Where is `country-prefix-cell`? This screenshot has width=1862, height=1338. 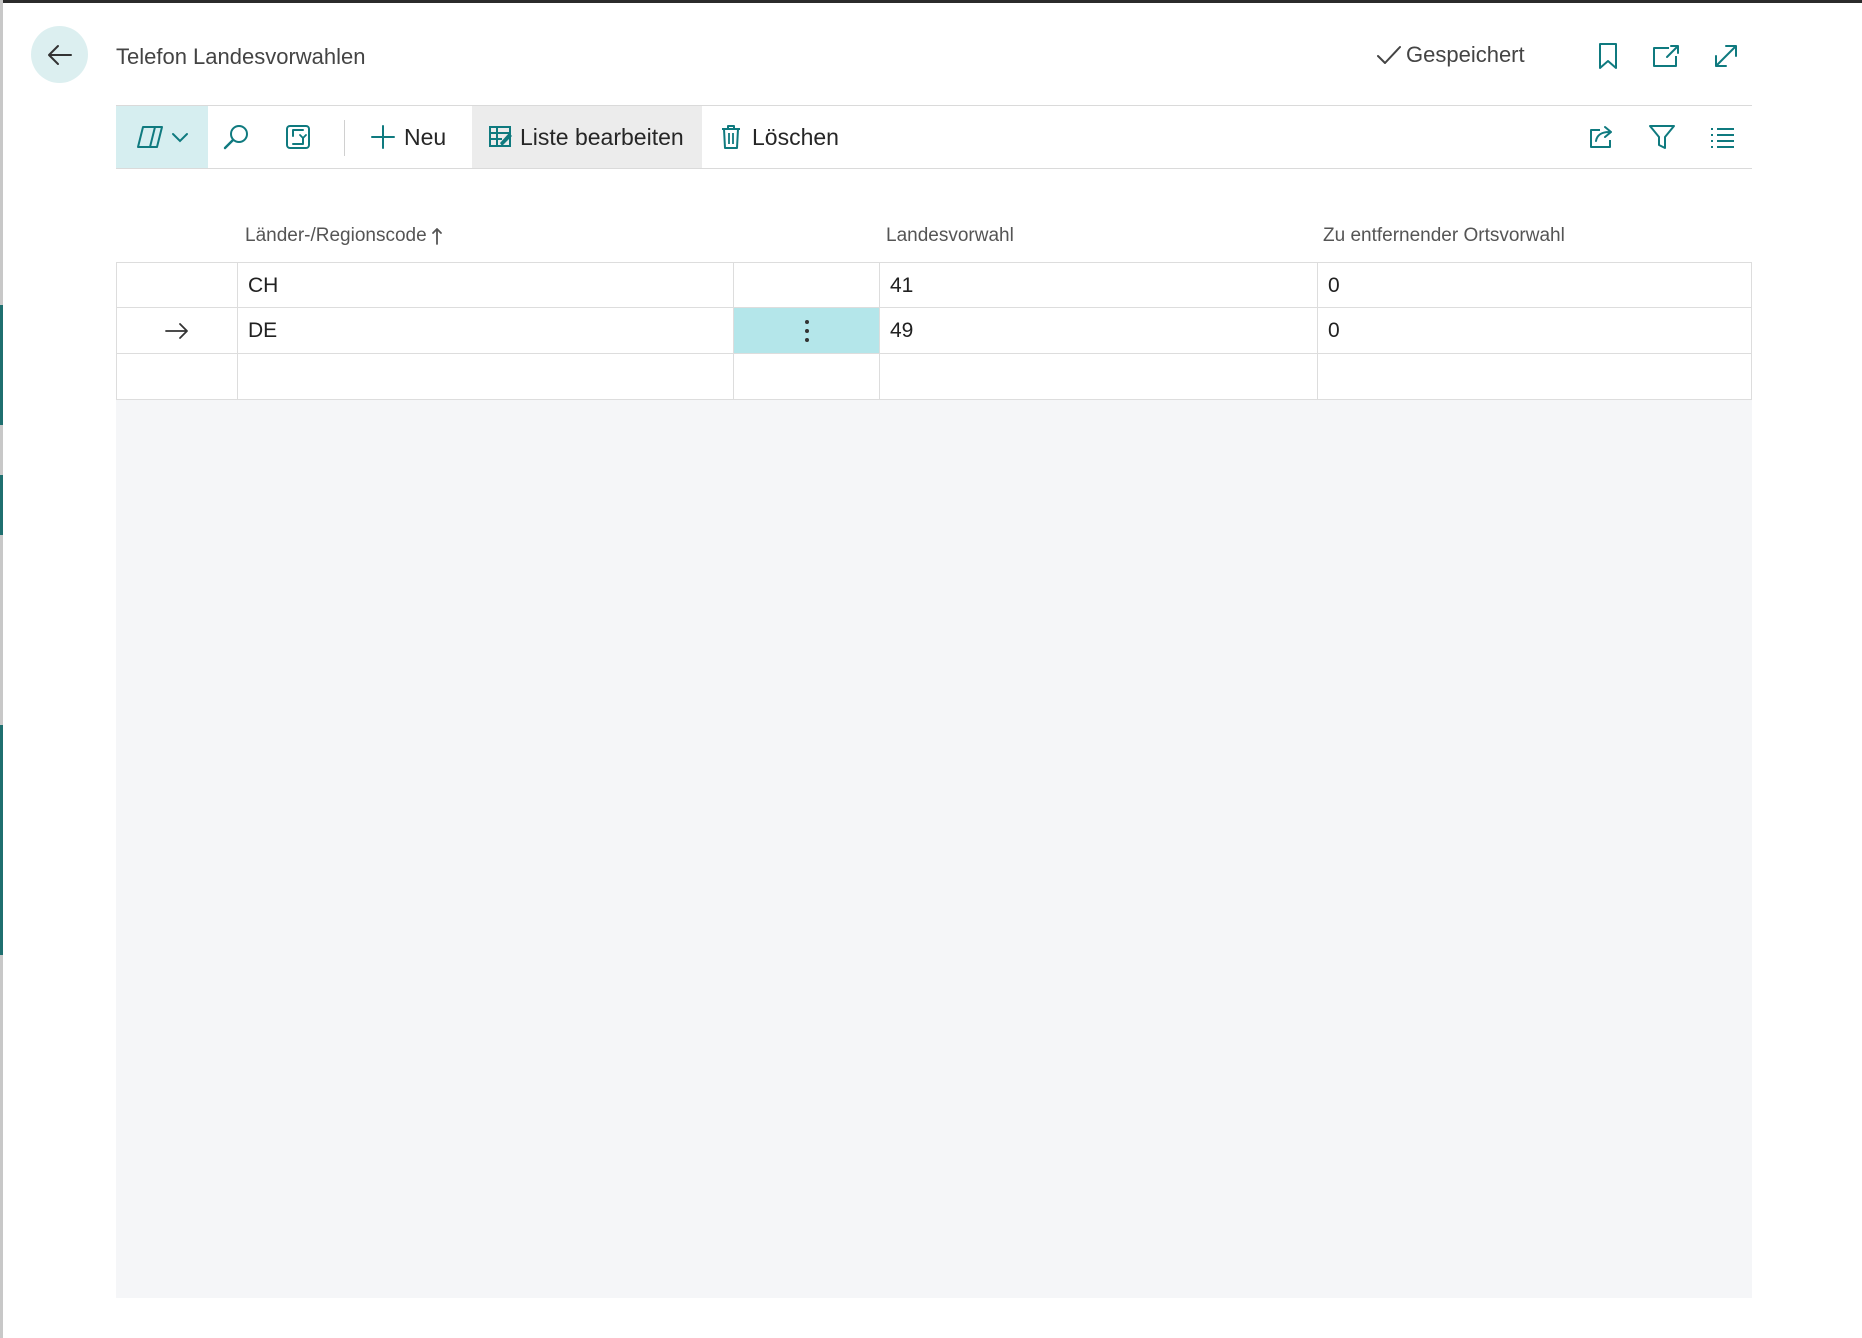
country-prefix-cell is located at coordinates (1098, 376).